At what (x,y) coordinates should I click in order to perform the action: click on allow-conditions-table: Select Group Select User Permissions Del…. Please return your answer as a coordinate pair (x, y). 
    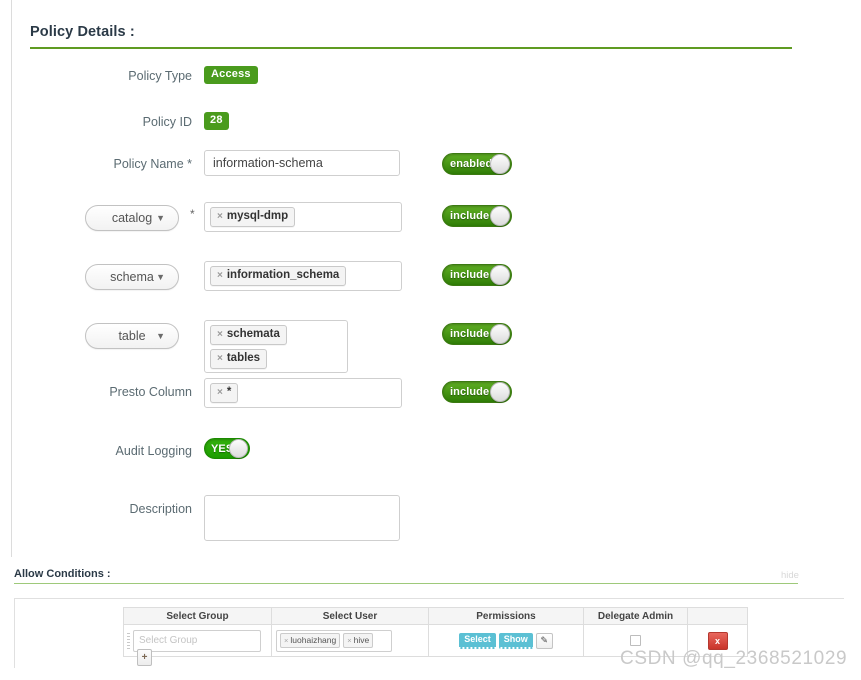
    Looking at the image, I should click on (435, 632).